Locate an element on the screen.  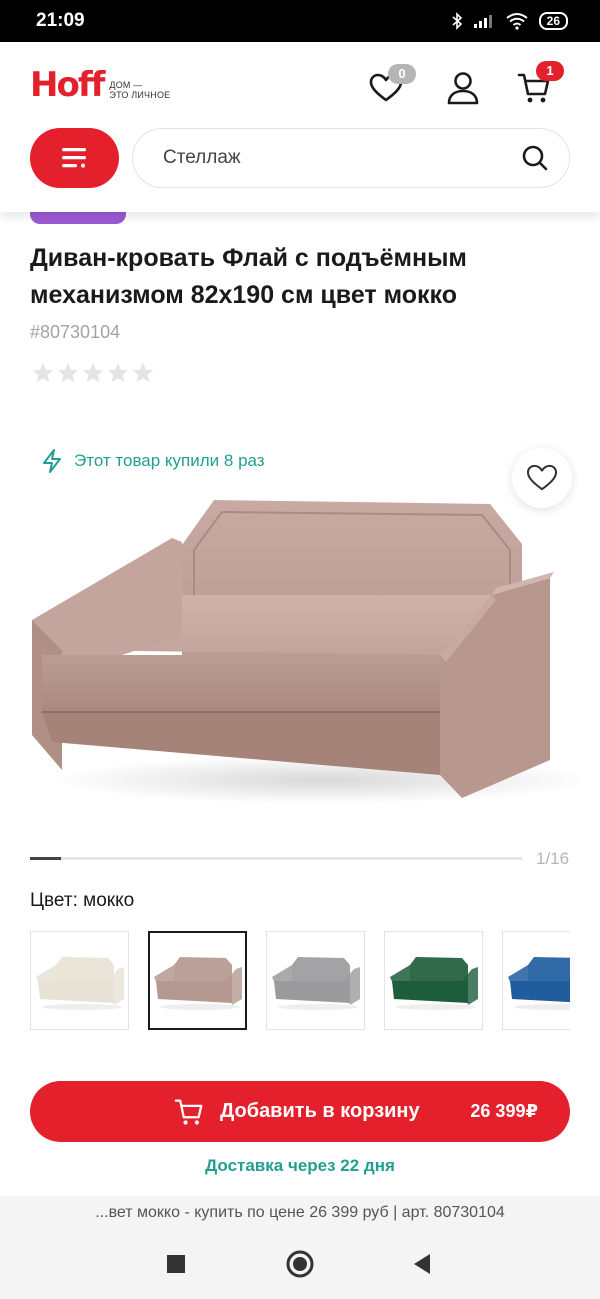
system-nav-bar is located at coordinates (300, 1264).